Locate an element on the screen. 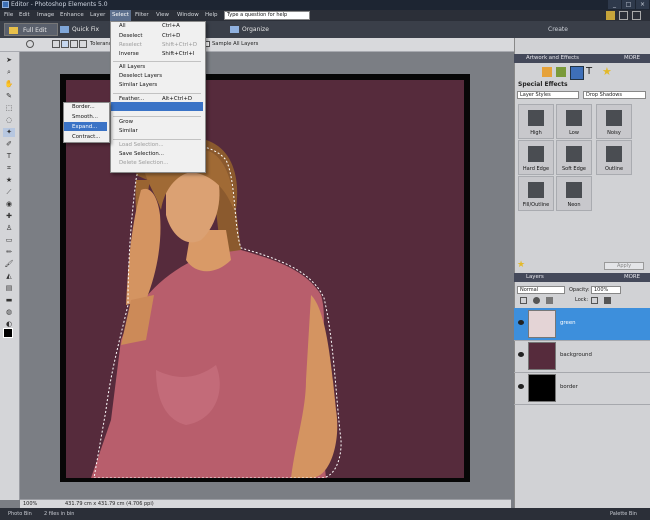  eyedropper-tool-icon: ✎ is located at coordinates (9, 96).